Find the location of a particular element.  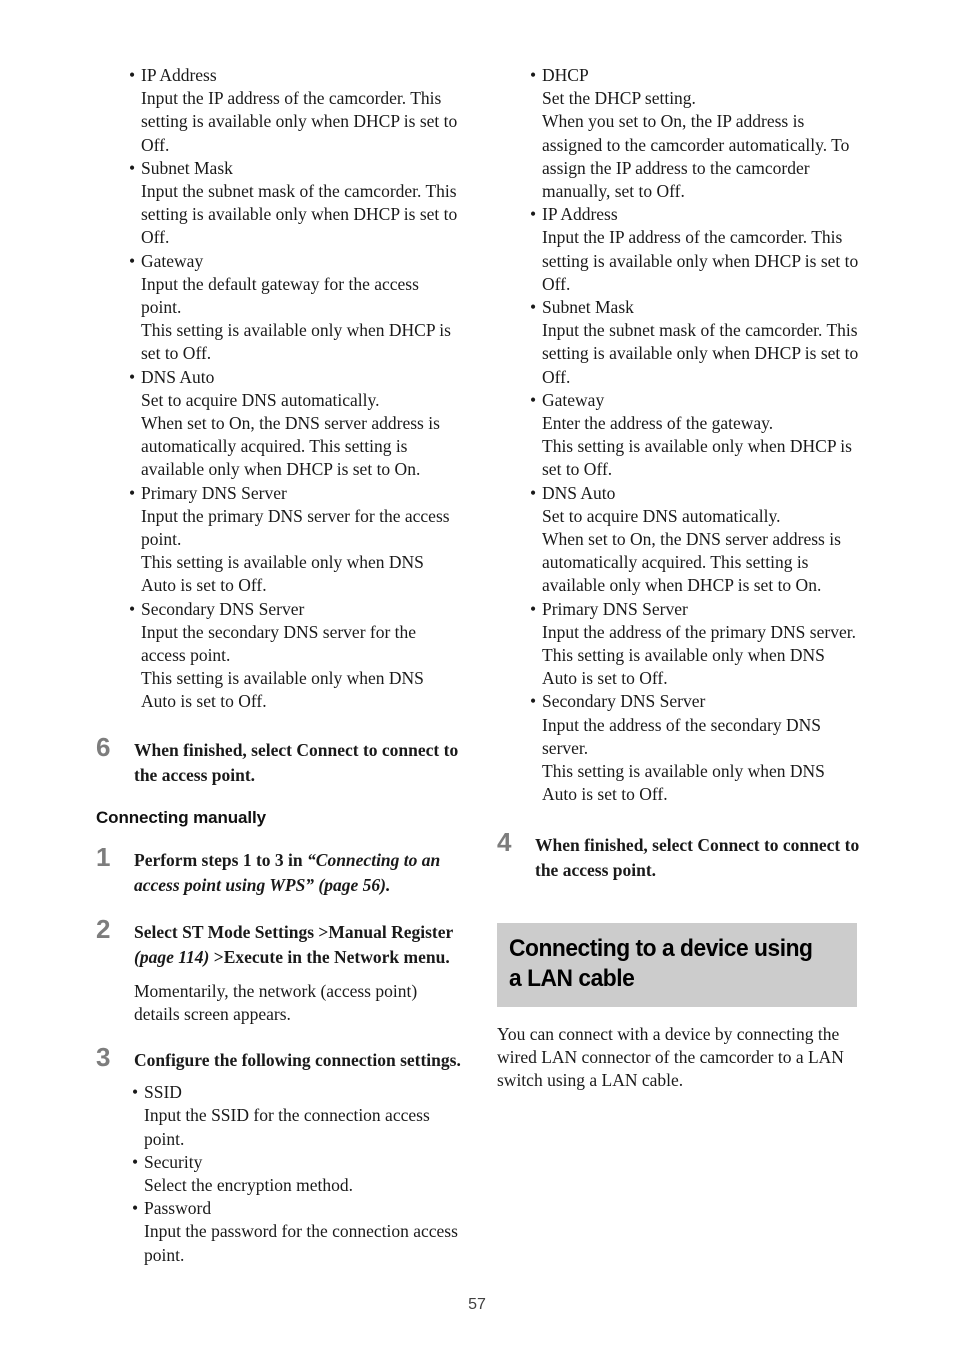

setting-term: Password is located at coordinates (178, 1208).